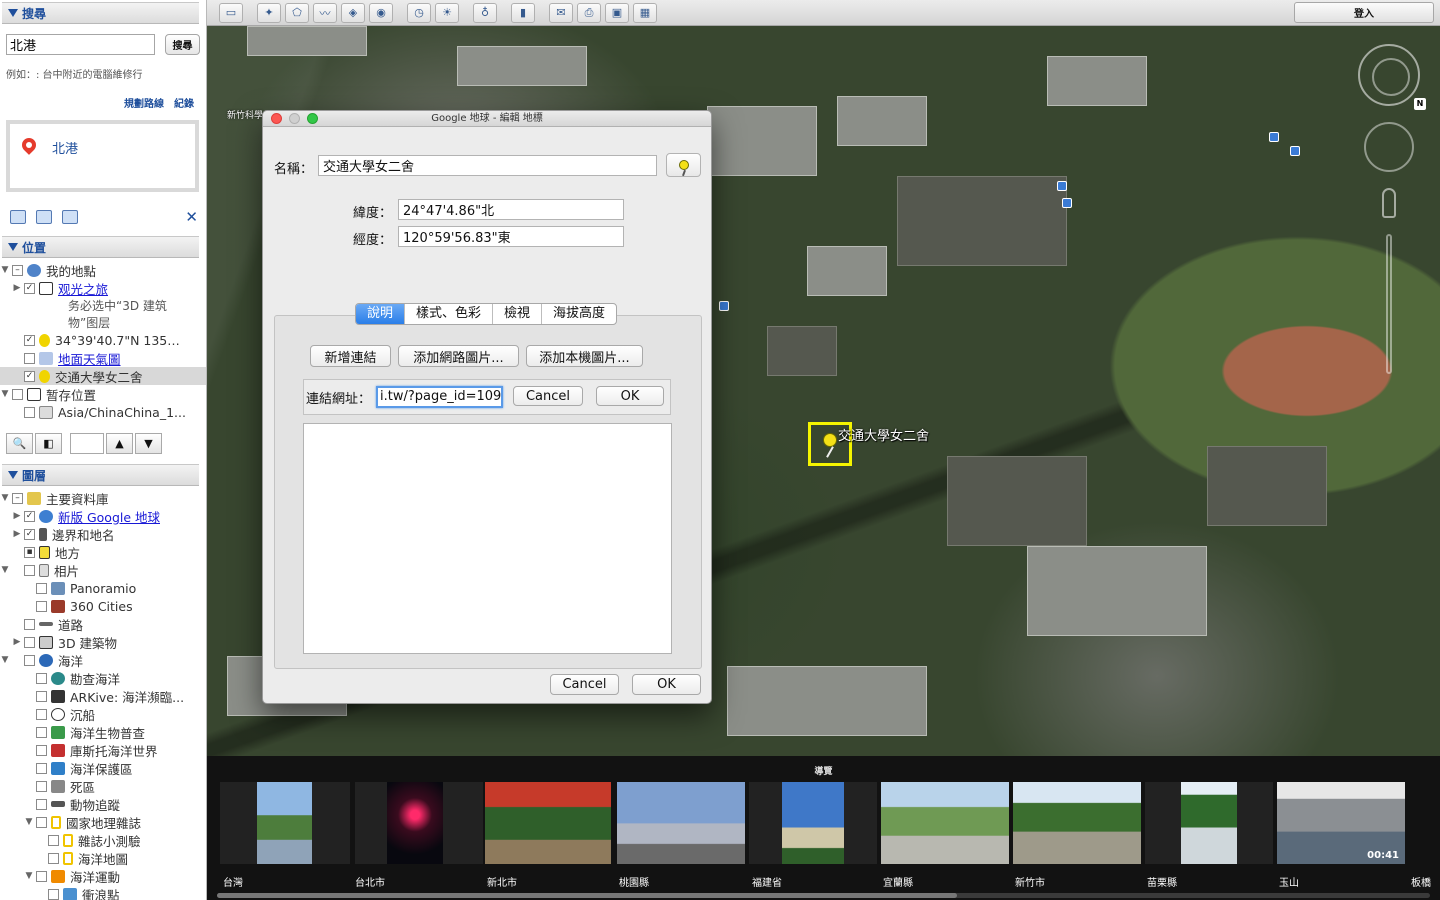 This screenshot has height=900, width=1440. Describe the element at coordinates (419, 12) in the screenshot. I see `historical-imagery-button: ◷` at that location.